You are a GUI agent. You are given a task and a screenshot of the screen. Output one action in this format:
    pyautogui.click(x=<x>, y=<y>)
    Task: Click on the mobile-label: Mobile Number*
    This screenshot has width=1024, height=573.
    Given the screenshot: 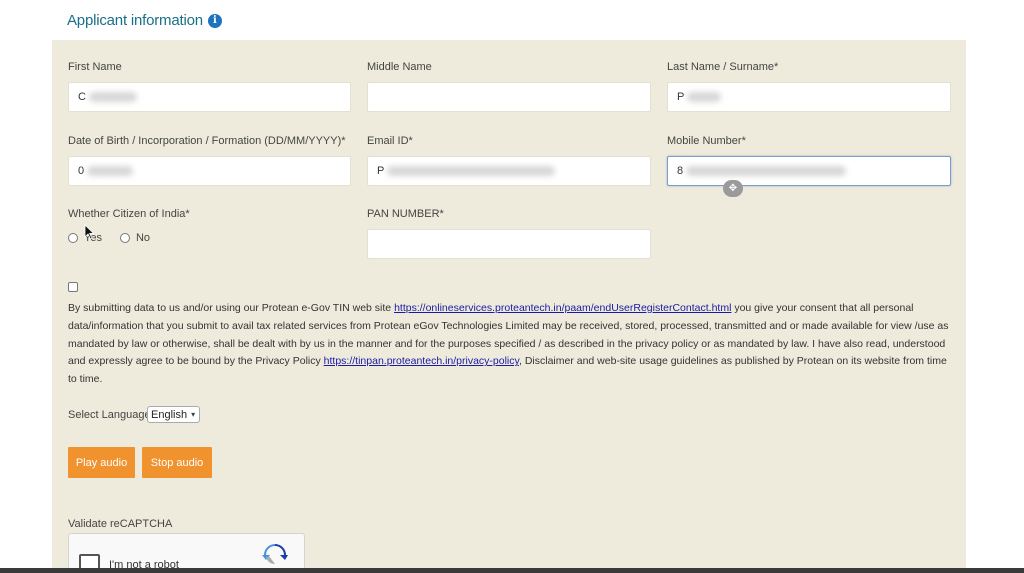 What is the action you would take?
    pyautogui.click(x=706, y=141)
    